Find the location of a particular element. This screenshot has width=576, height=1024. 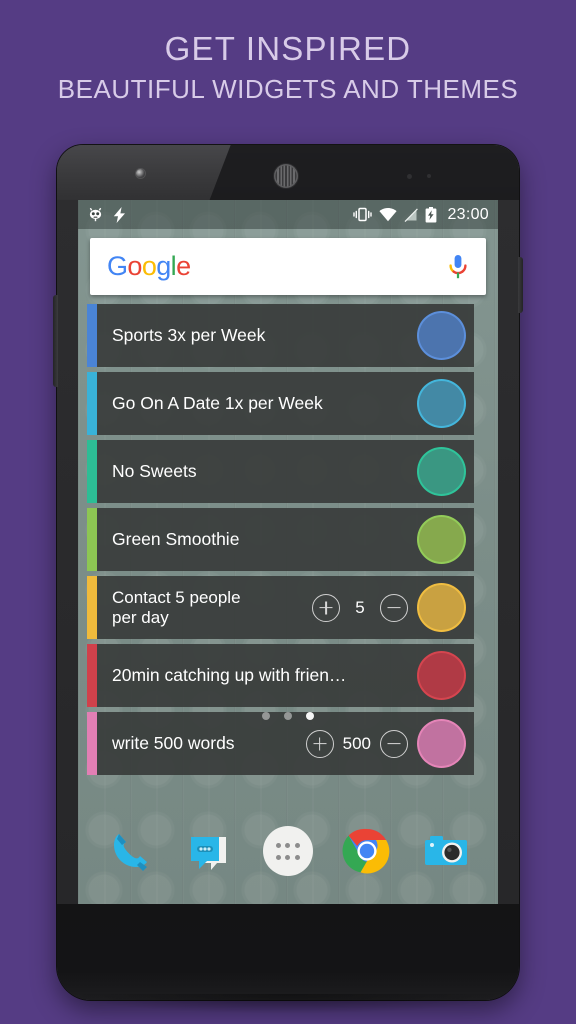

front-camera-icon is located at coordinates (140, 173).